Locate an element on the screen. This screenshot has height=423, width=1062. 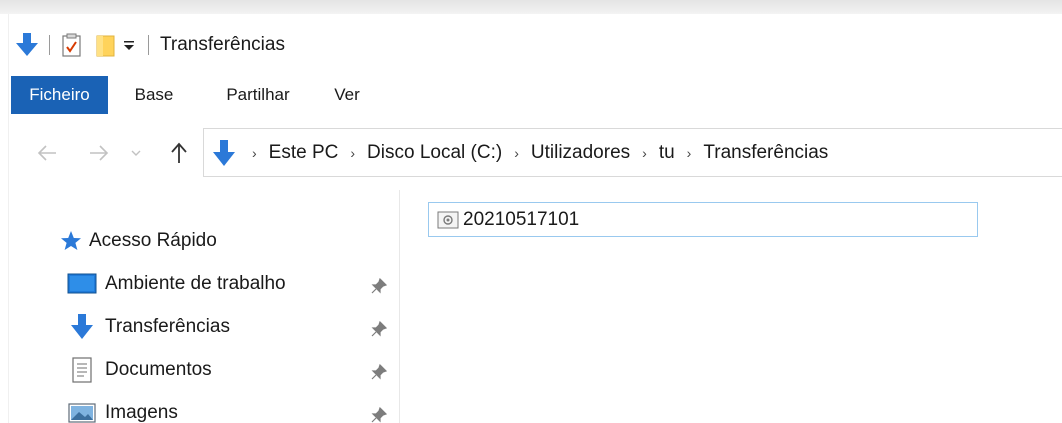
nav-quick-access: Acesso Rápido is located at coordinates (138, 241).